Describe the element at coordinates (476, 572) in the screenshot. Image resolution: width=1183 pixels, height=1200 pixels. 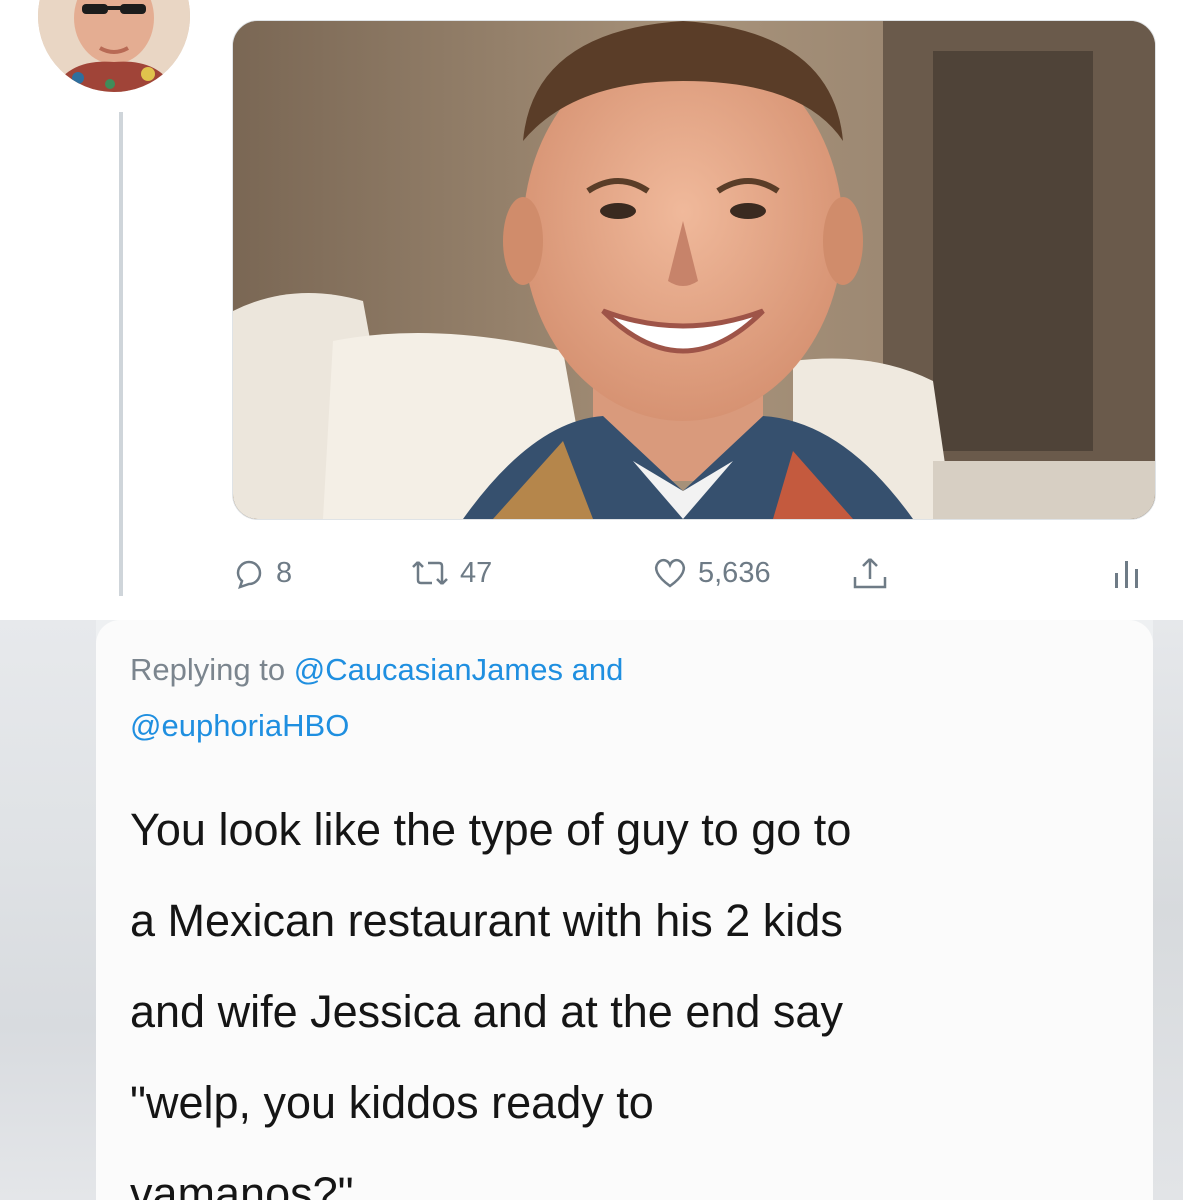
I see `retweet-count: 47` at that location.